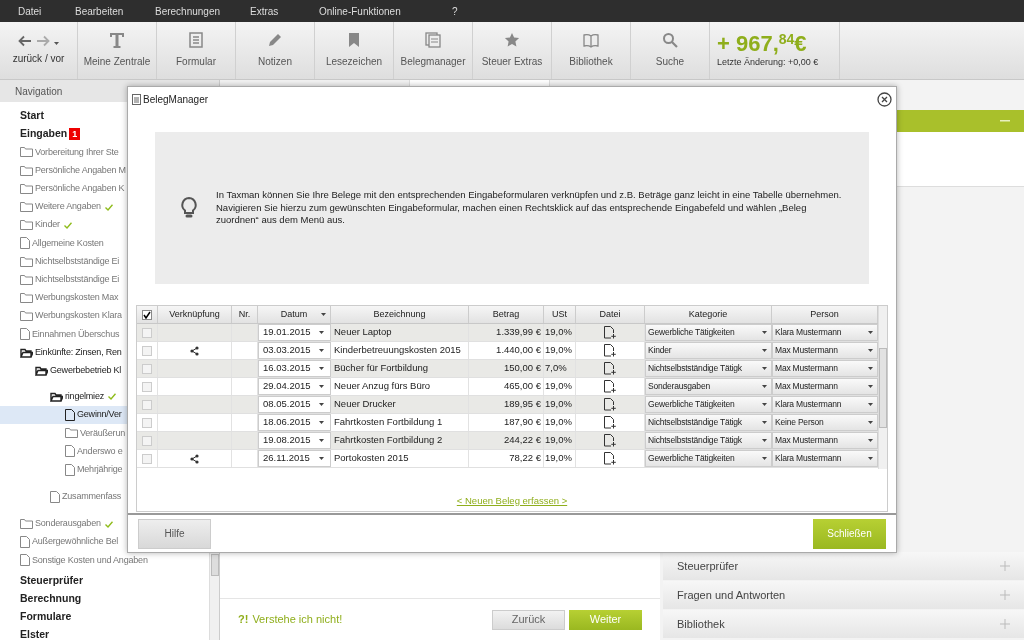 This screenshot has height=640, width=1024. What do you see at coordinates (78, 352) in the screenshot?
I see `nav-item: Einkünfte: Zinsen, Ren` at bounding box center [78, 352].